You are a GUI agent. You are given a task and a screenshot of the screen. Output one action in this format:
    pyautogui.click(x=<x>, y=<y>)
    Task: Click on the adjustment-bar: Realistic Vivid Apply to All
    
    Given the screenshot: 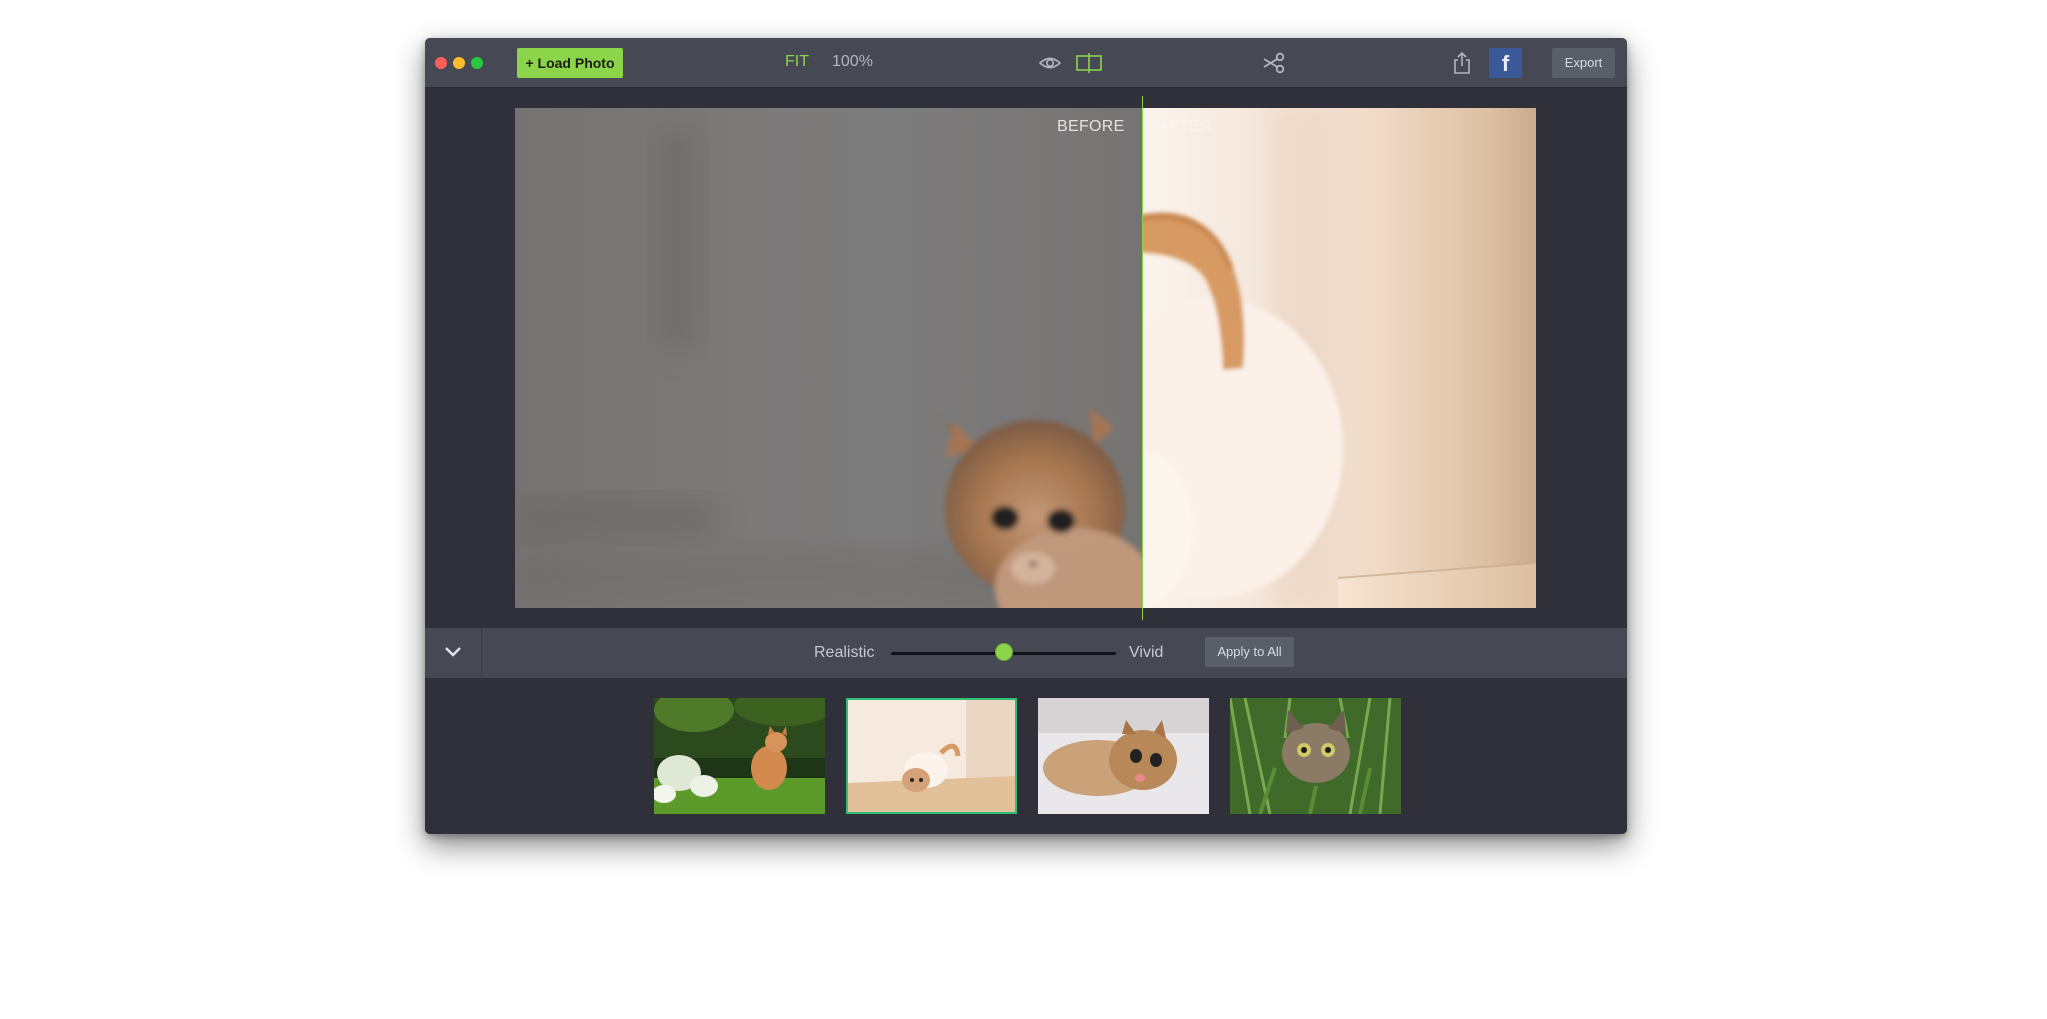 What is the action you would take?
    pyautogui.click(x=1026, y=653)
    